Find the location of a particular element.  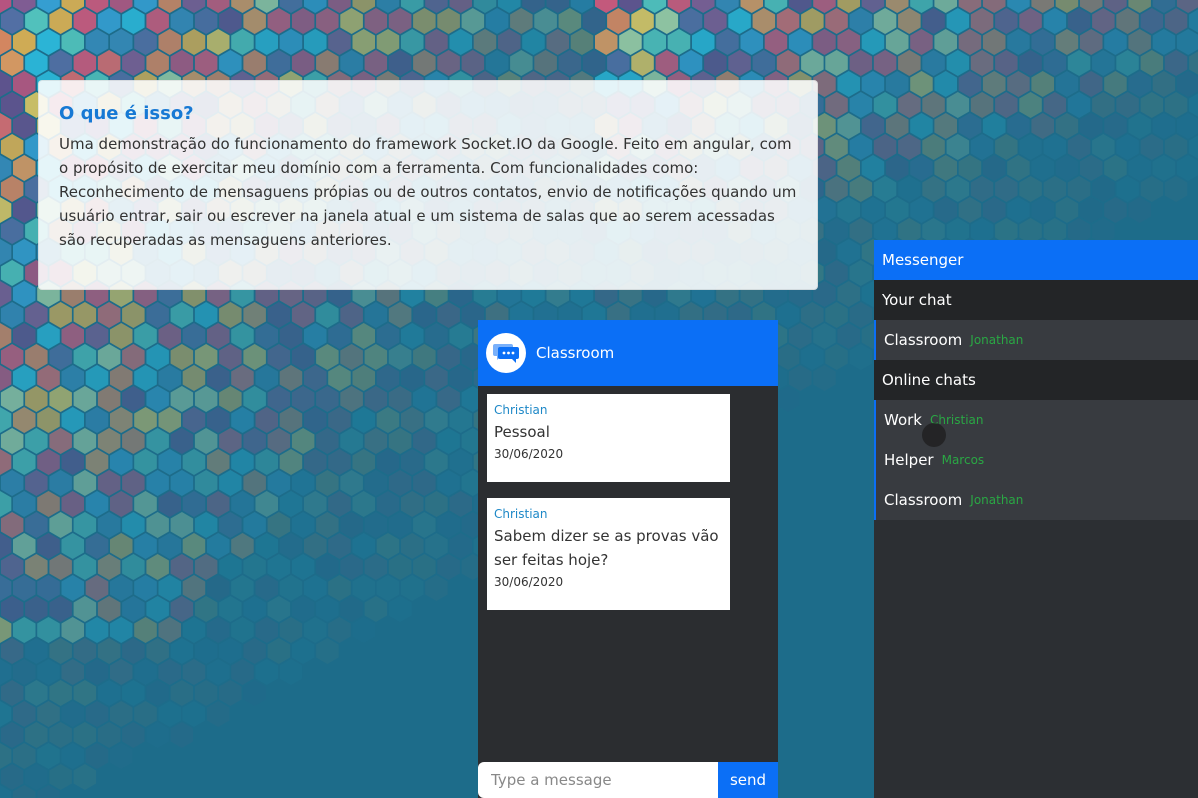

chat-bubbles-icon is located at coordinates (506, 353).